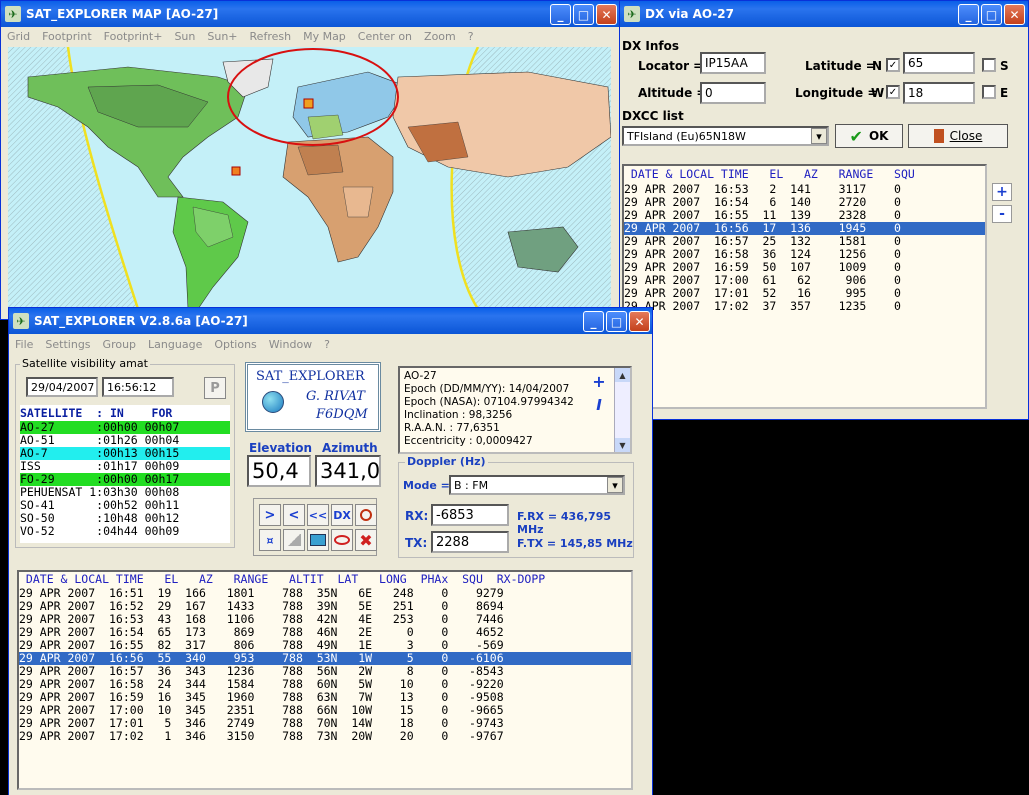  I want to click on longitude-hemisphere: W, so click(878, 93).